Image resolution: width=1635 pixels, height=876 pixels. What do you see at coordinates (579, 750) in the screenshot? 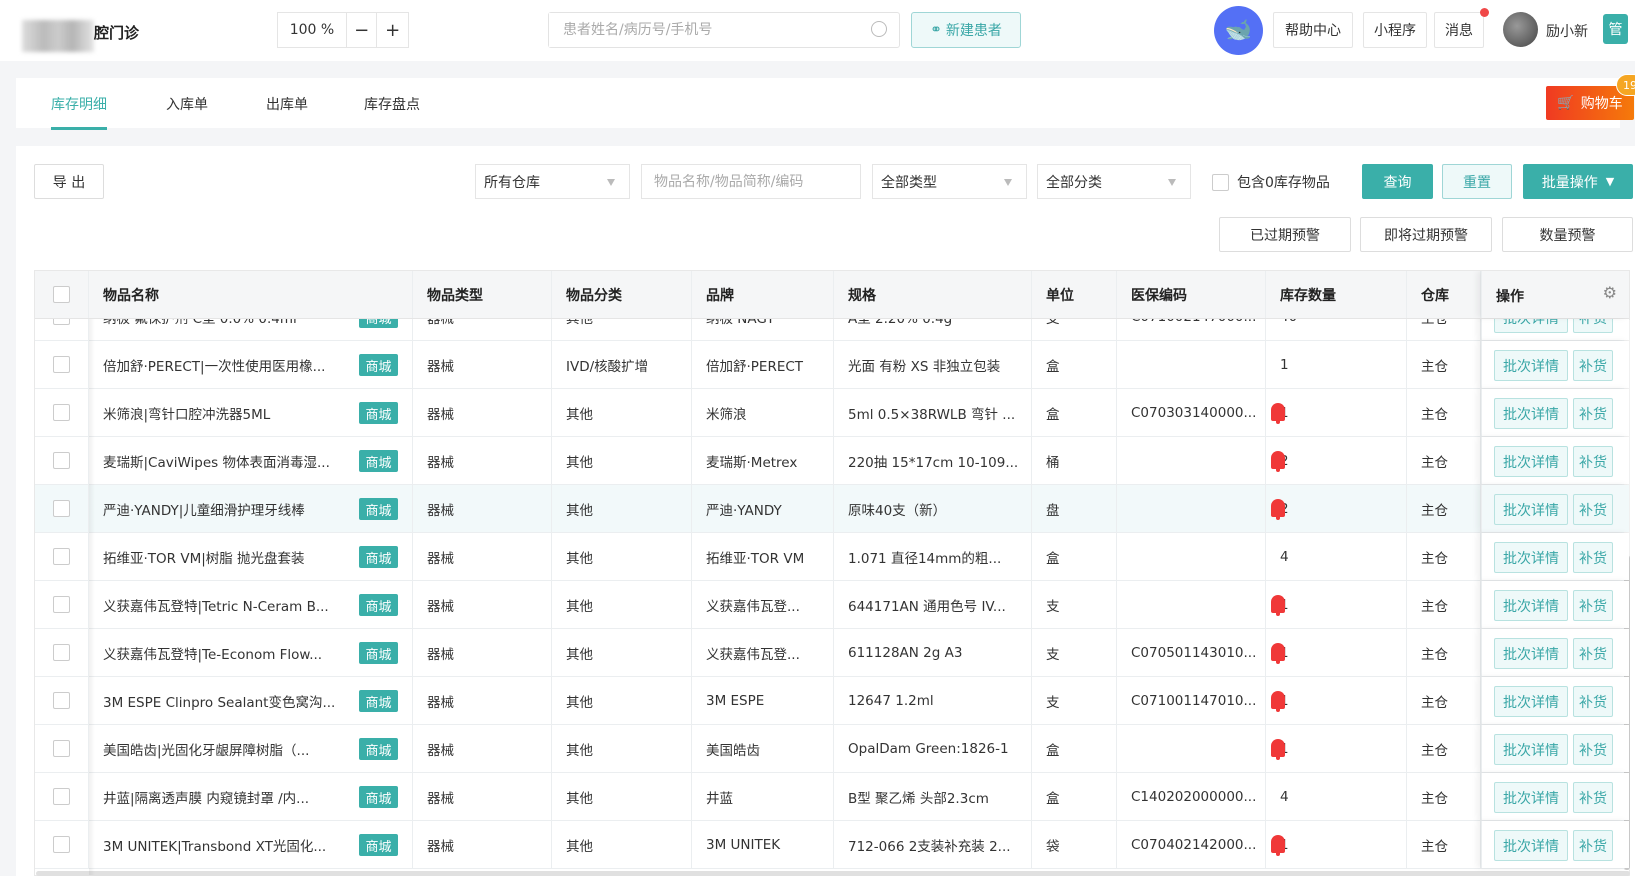
I see `cell-category-text: 其他` at bounding box center [579, 750].